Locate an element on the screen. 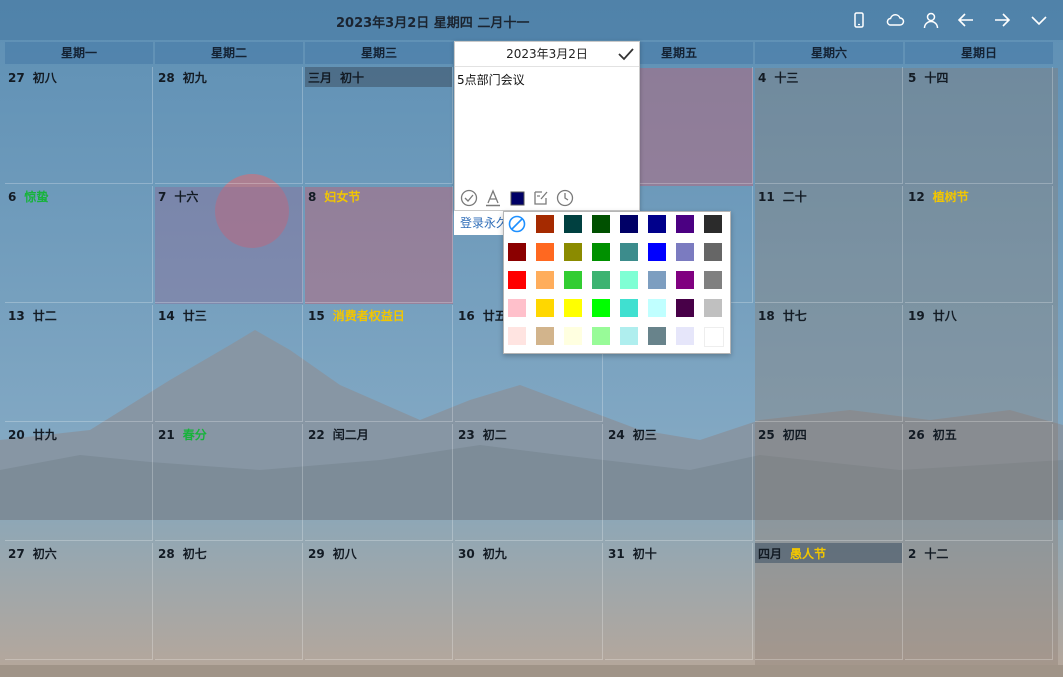 The image size is (1063, 677). day-number: 20 is located at coordinates (16, 435).